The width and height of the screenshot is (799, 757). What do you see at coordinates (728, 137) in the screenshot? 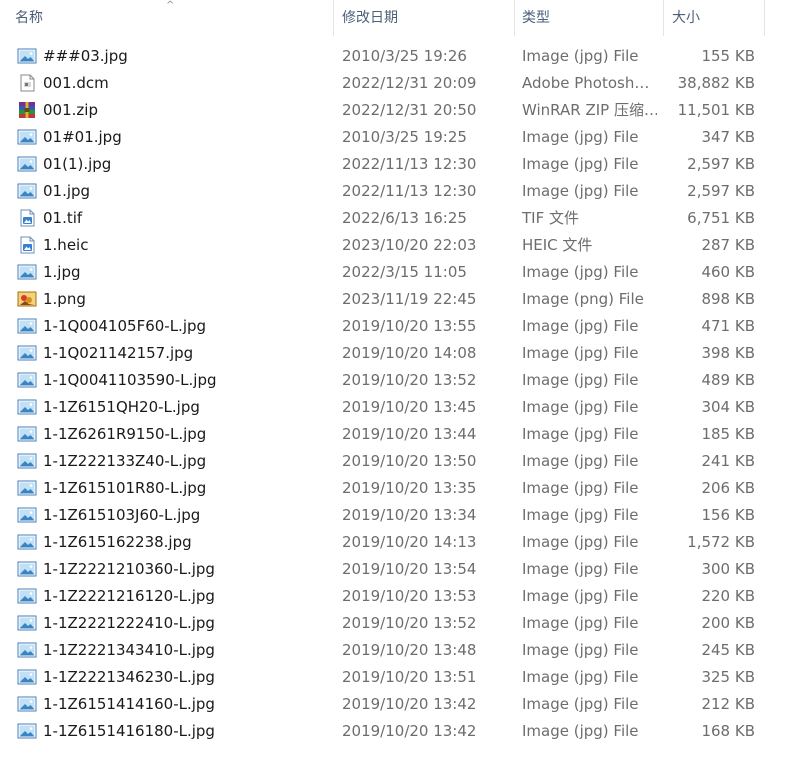
I see `file-size: 347 KB` at bounding box center [728, 137].